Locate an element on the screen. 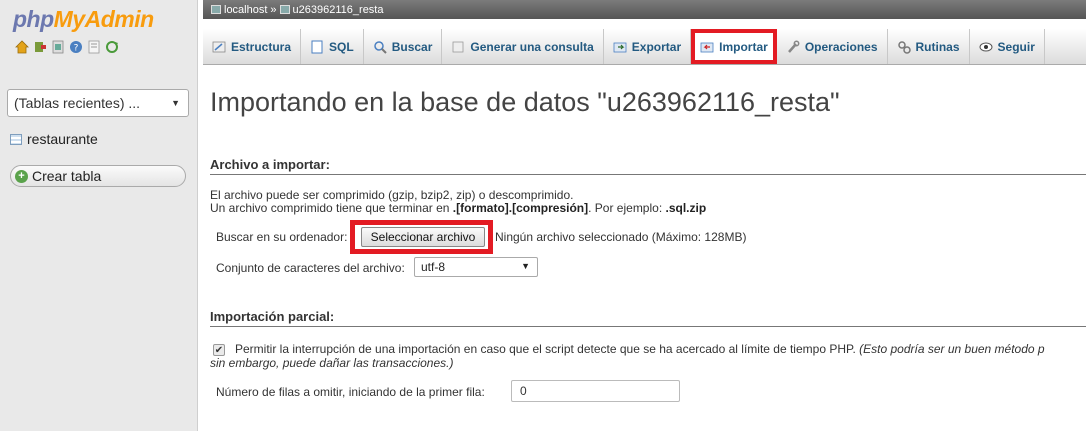 This screenshot has width=1086, height=431. tab-exportar: Exportar is located at coordinates (648, 46).